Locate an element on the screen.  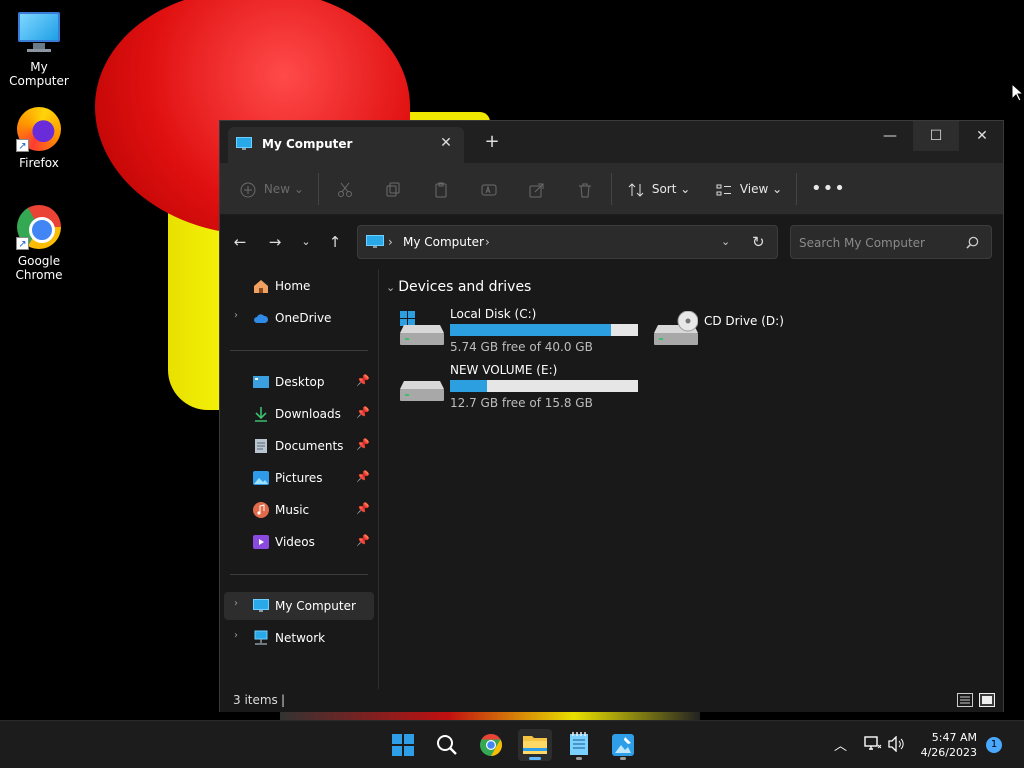
sidebar-item-onedrive: › OneDrive is located at coordinates (299, 318).